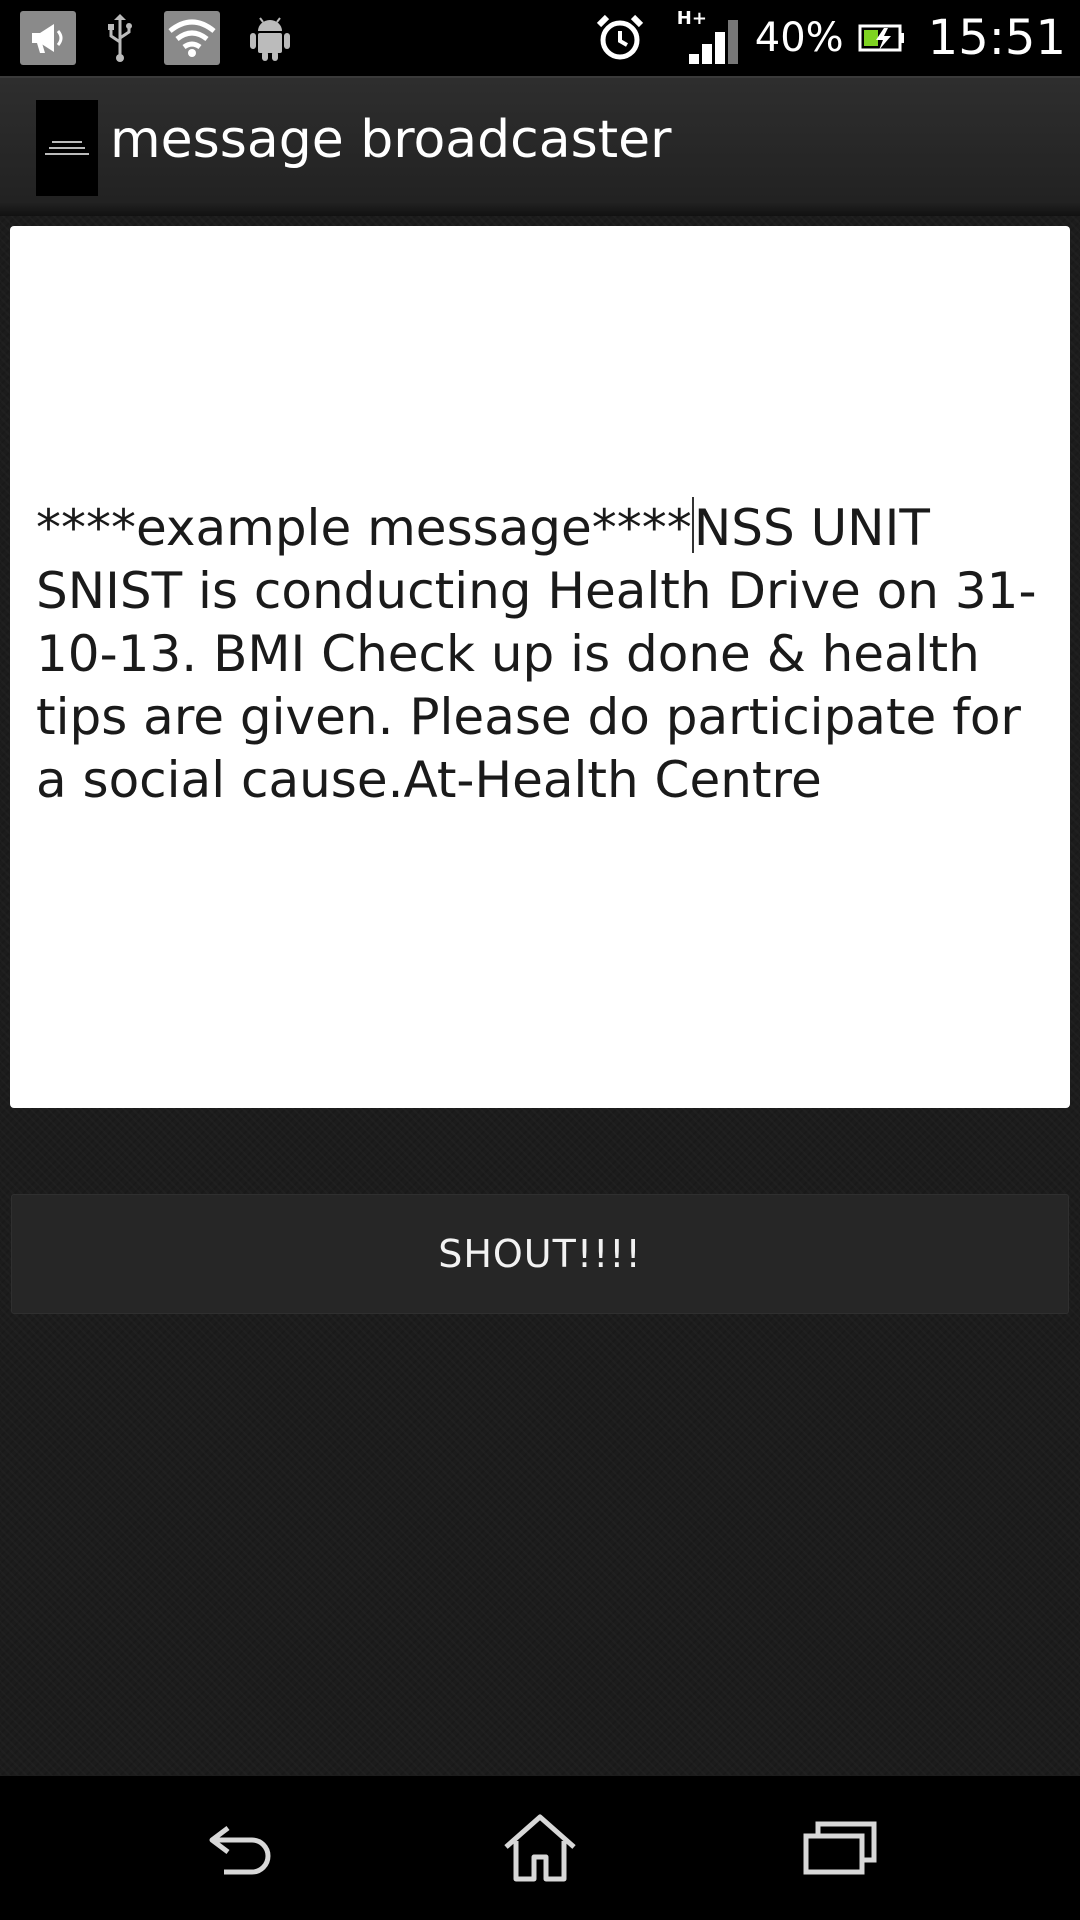 Image resolution: width=1080 pixels, height=1920 pixels. What do you see at coordinates (799, 38) in the screenshot?
I see `battery-percent: 40%` at bounding box center [799, 38].